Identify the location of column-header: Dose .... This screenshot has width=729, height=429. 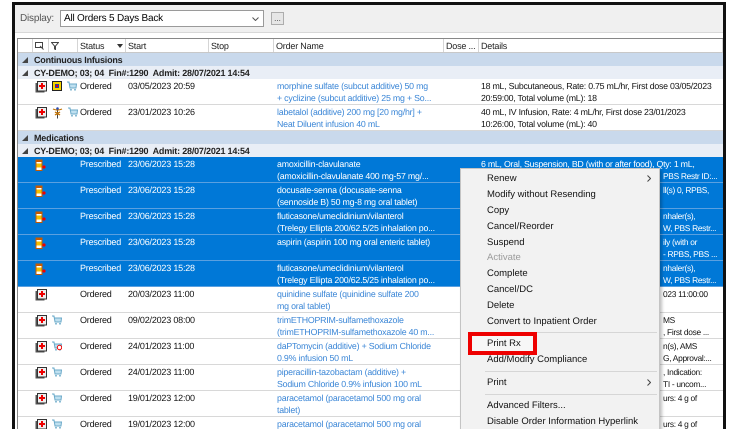
(461, 45).